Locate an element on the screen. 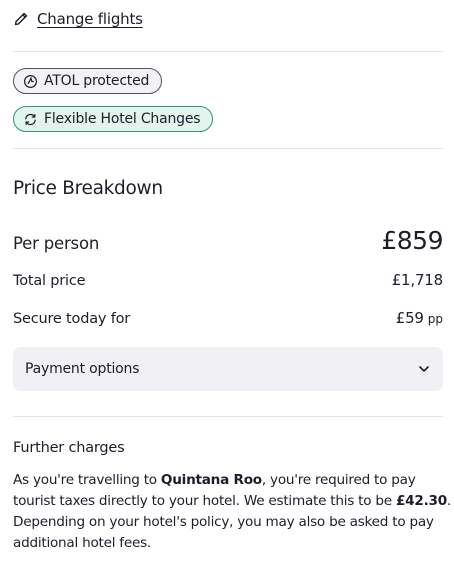  flexible-hotel-badge: Flexible Hotel Changes is located at coordinates (113, 119).